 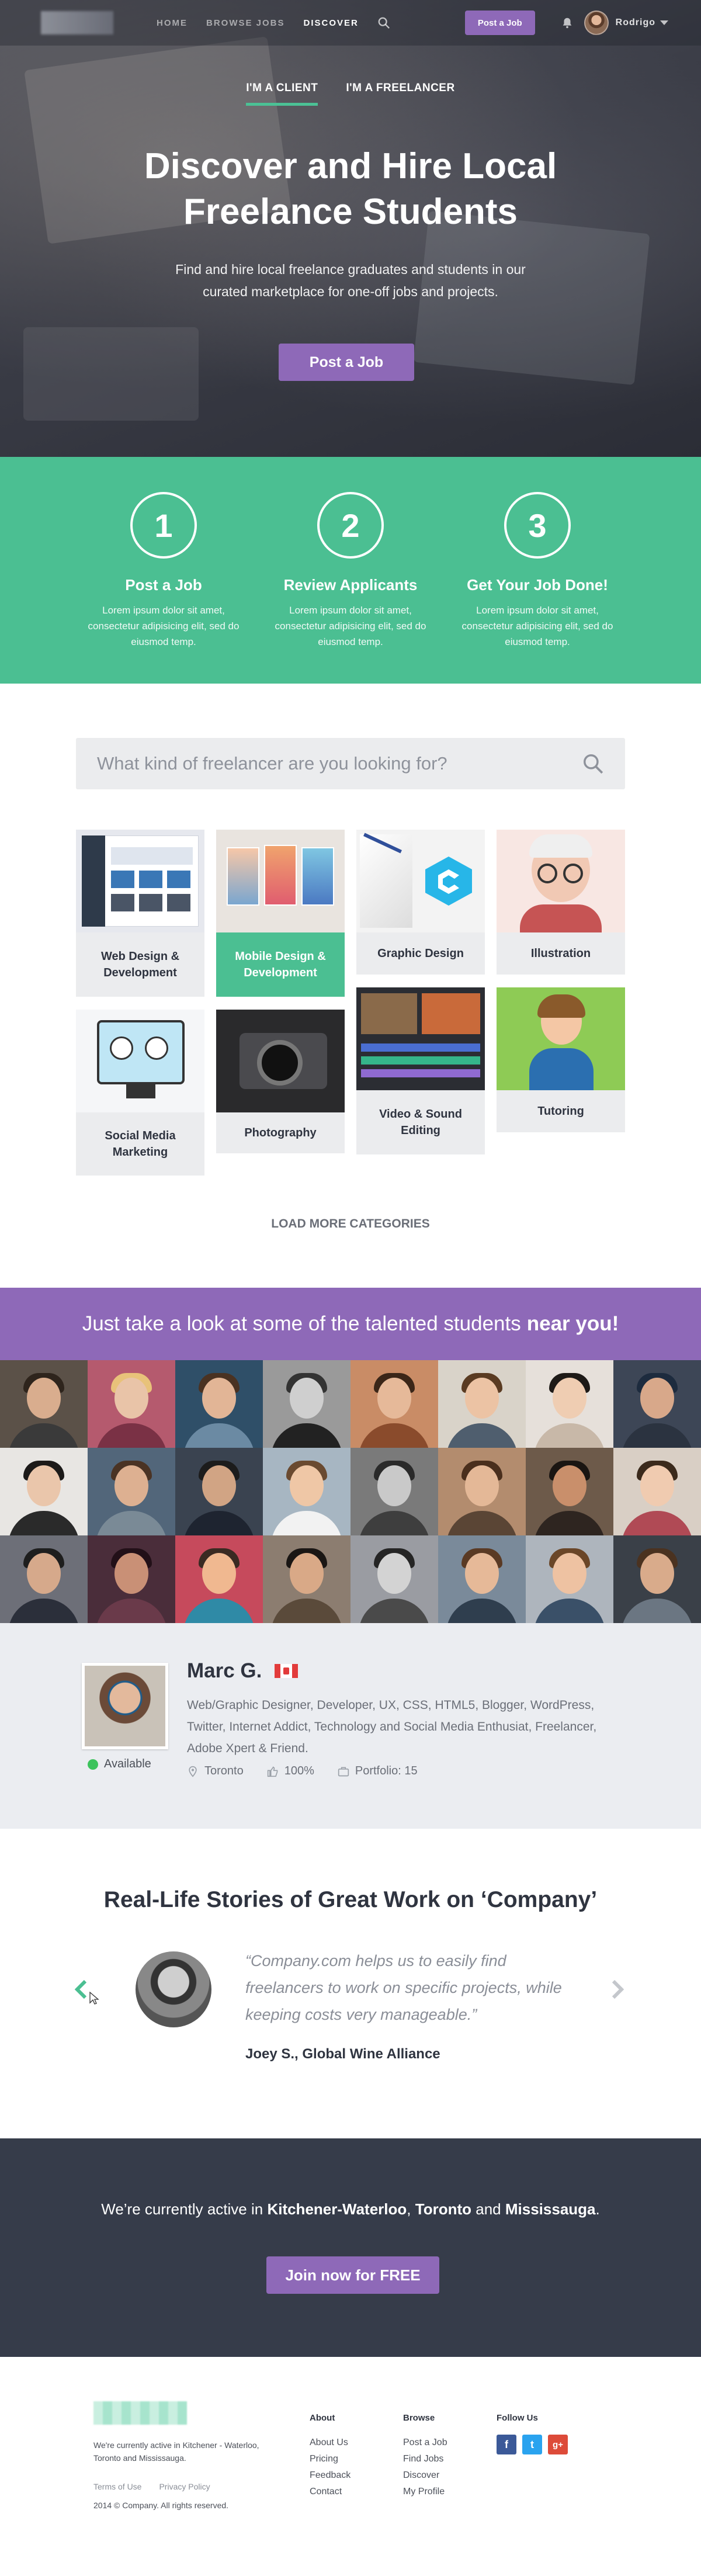 I want to click on thumbs-up-icon, so click(x=272, y=1771).